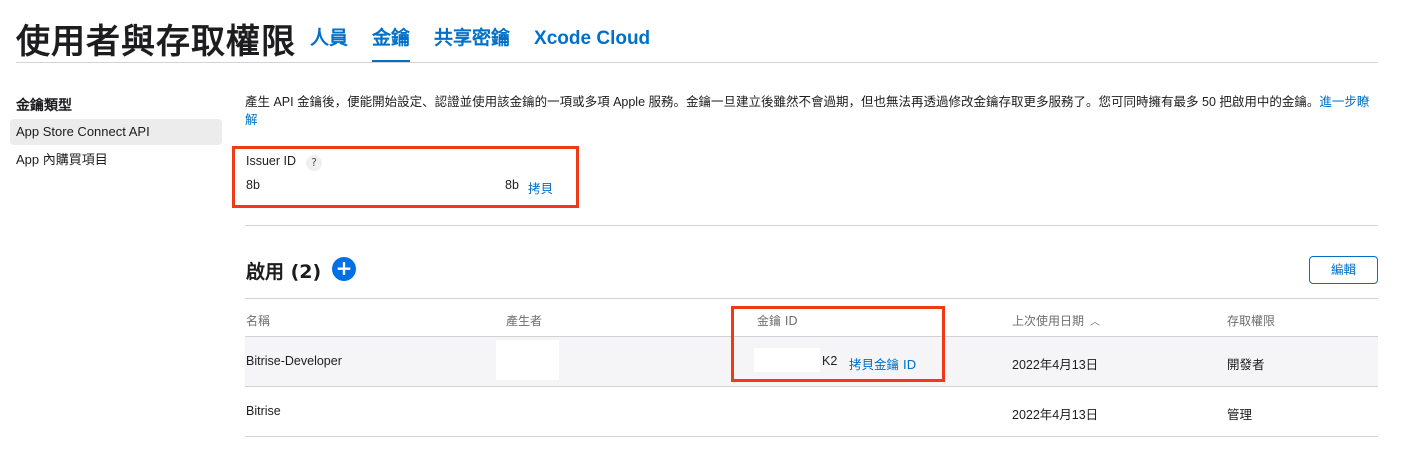 The image size is (1404, 459). I want to click on copy-issuer-id-link: 拷貝, so click(540, 187).